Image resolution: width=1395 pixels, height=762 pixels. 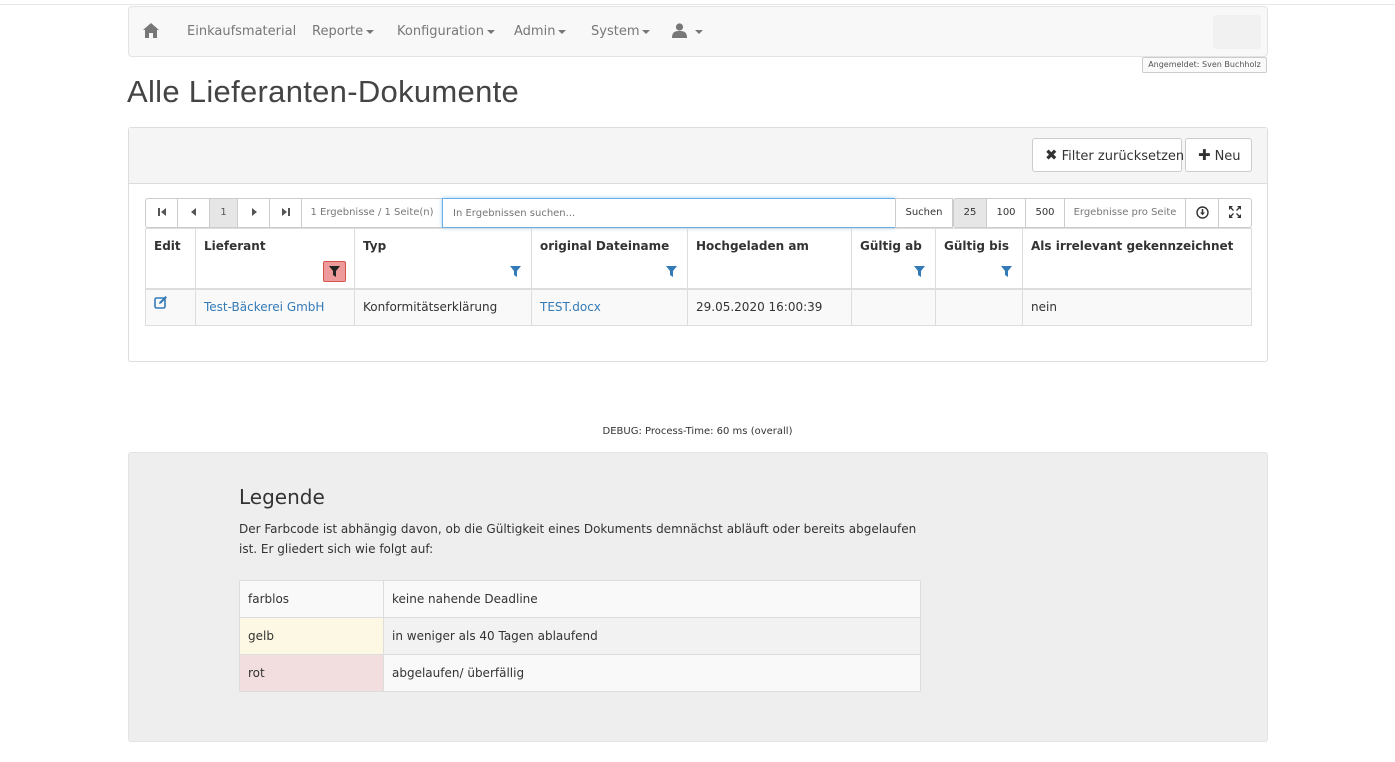 I want to click on nav-label: Admin, so click(x=535, y=31).